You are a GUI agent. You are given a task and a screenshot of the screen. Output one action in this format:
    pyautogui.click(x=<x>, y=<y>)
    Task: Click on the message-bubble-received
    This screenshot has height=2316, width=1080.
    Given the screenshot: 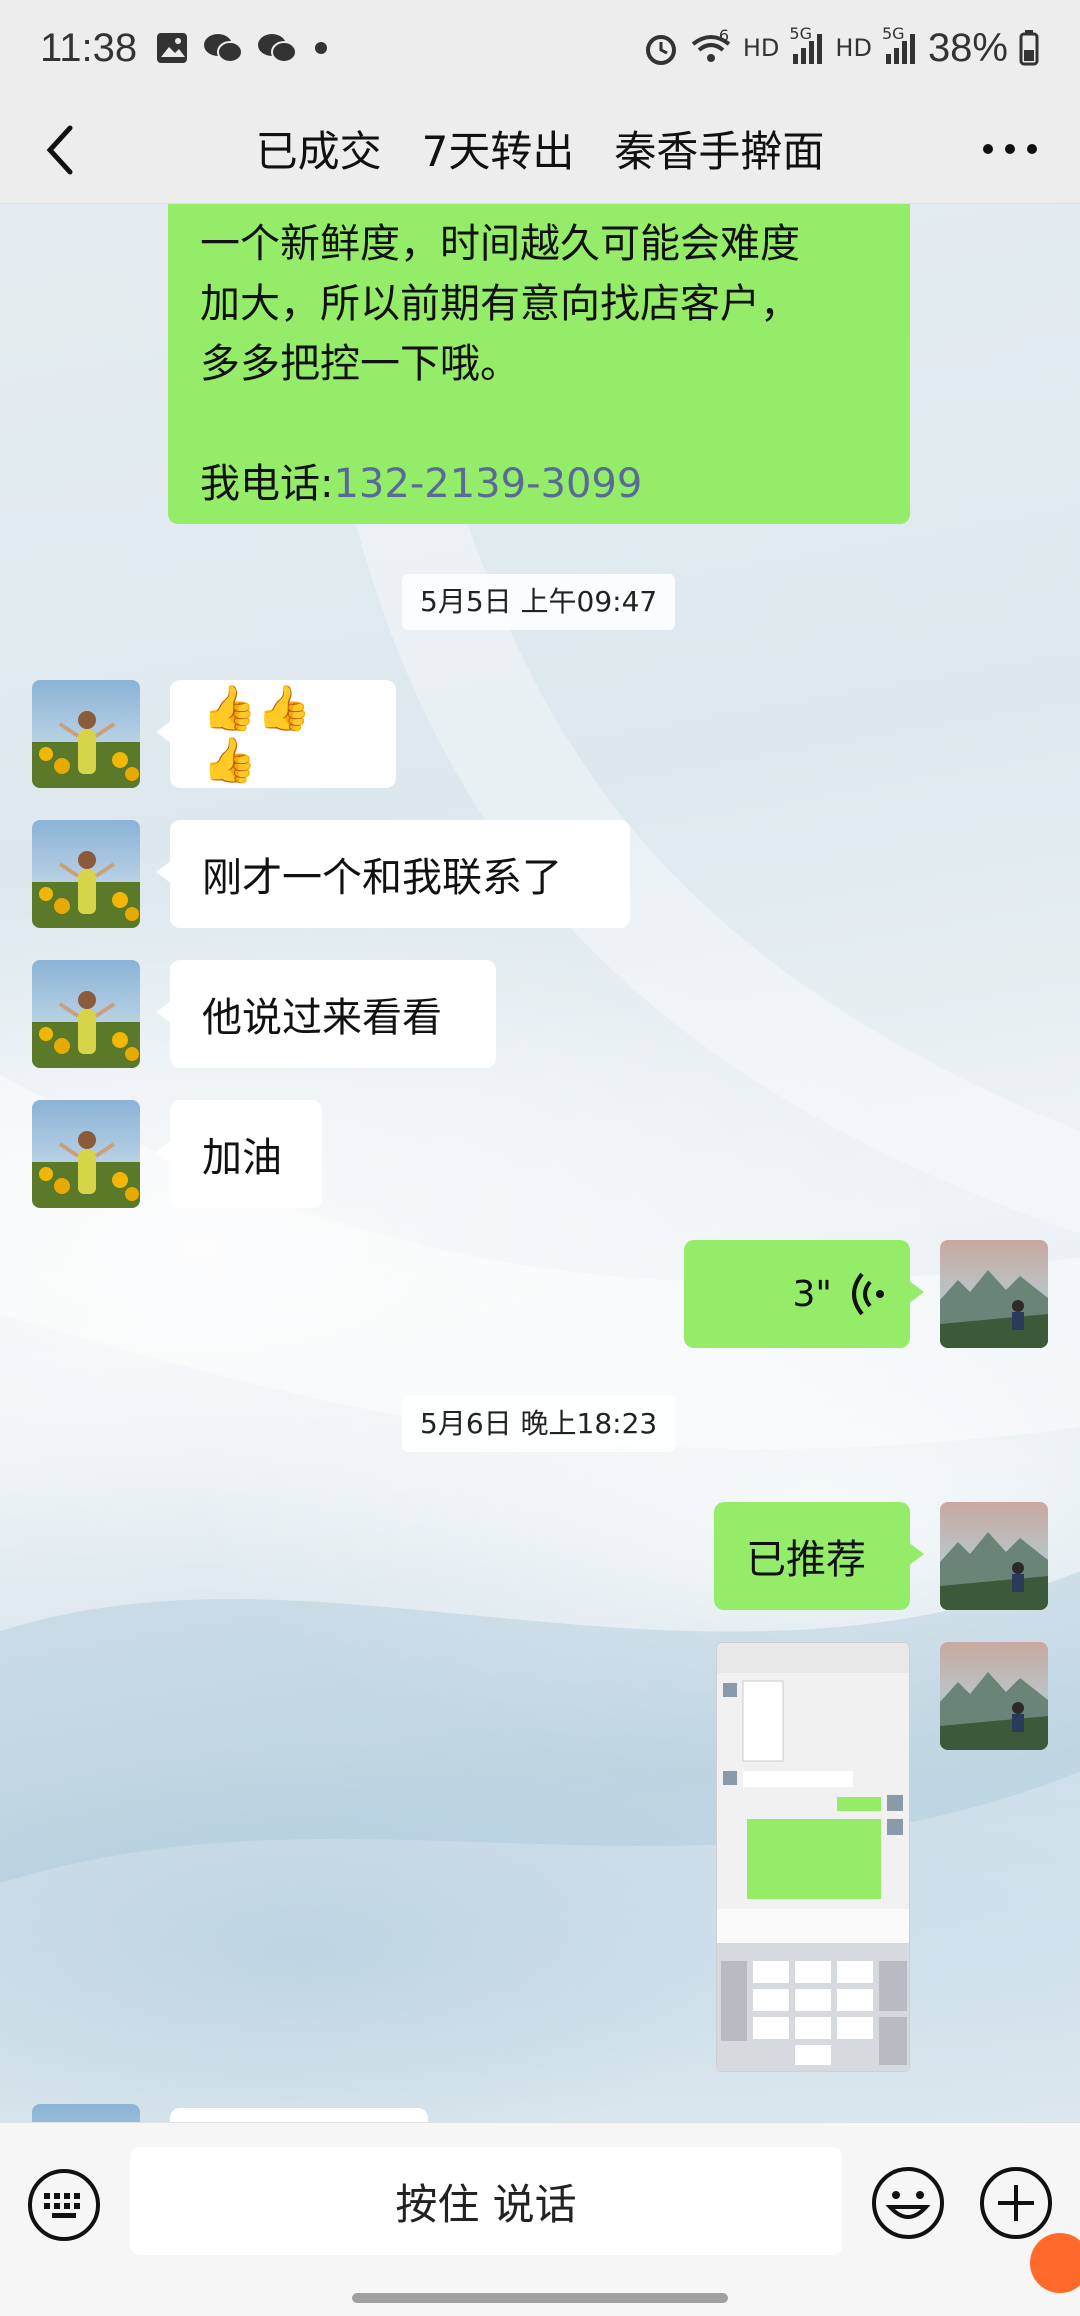 What is the action you would take?
    pyautogui.click(x=299, y=2115)
    